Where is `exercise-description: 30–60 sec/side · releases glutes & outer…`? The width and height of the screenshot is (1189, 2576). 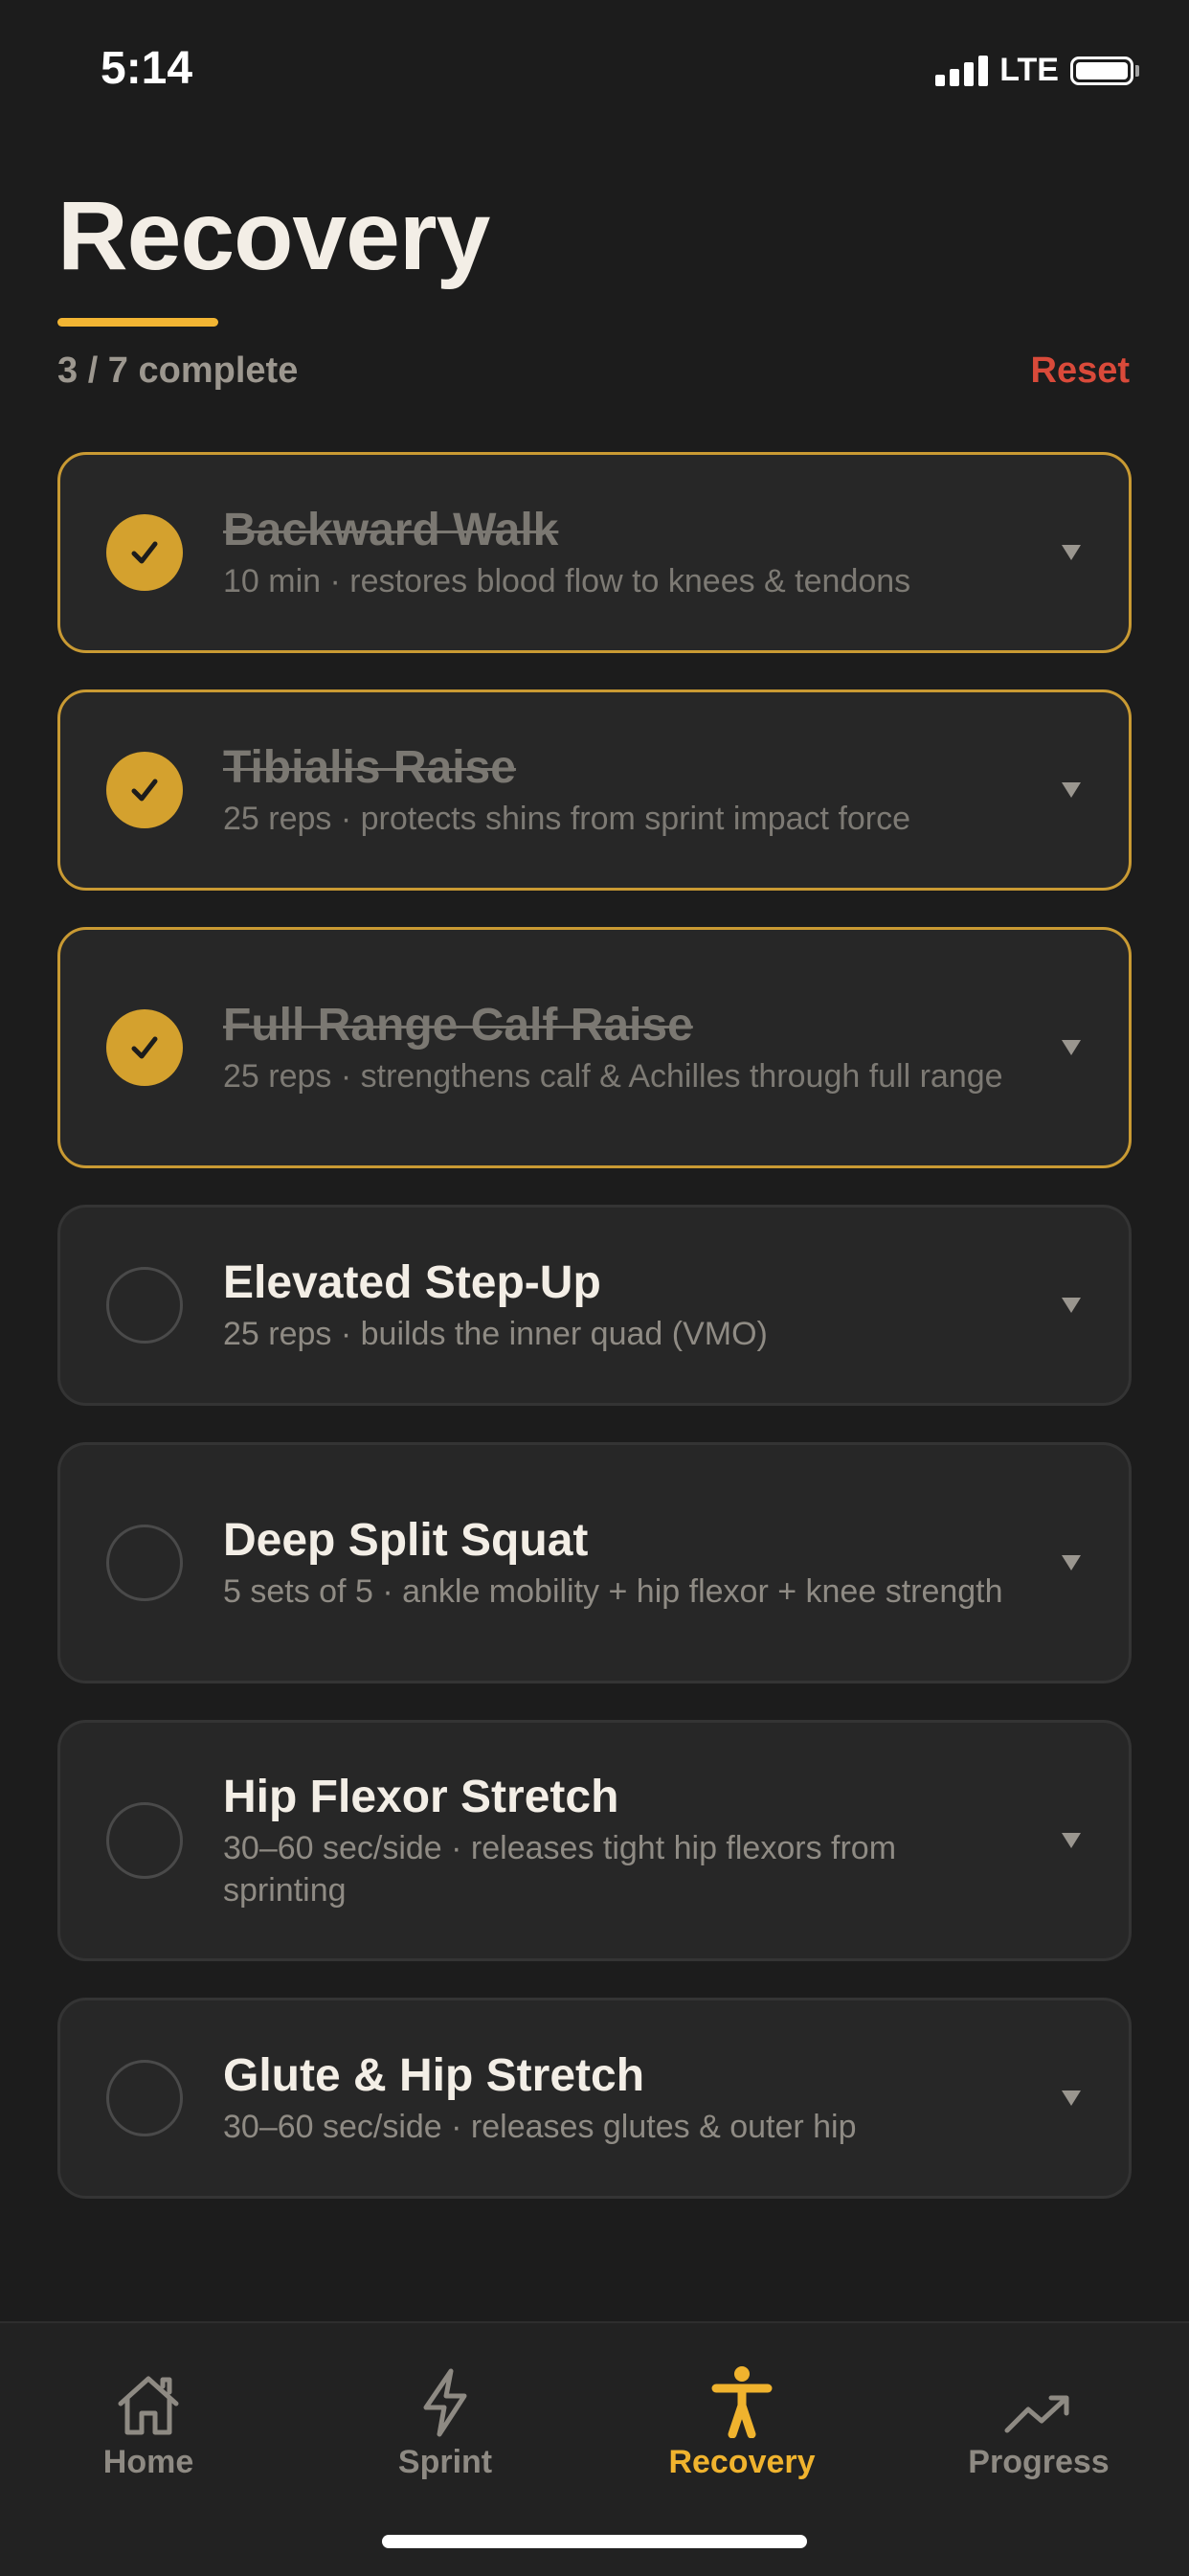 exercise-description: 30–60 sec/side · releases glutes & outer… is located at coordinates (540, 2127).